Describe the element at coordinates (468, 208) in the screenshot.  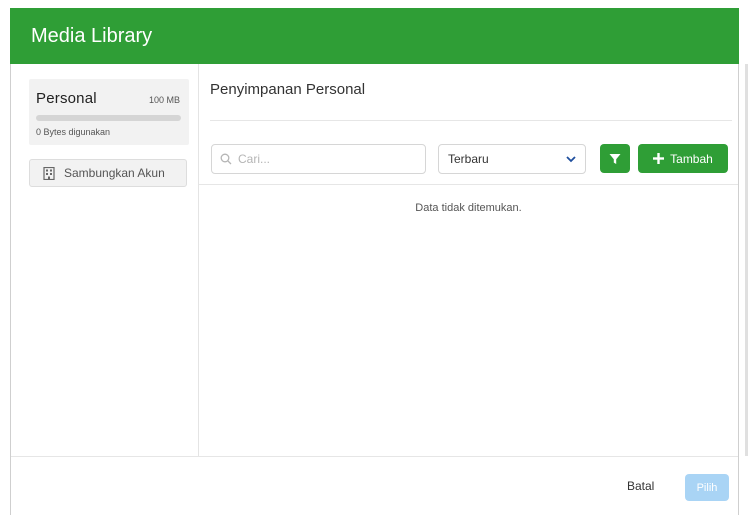
I see `empty-state-message: Data tidak ditemukan.` at that location.